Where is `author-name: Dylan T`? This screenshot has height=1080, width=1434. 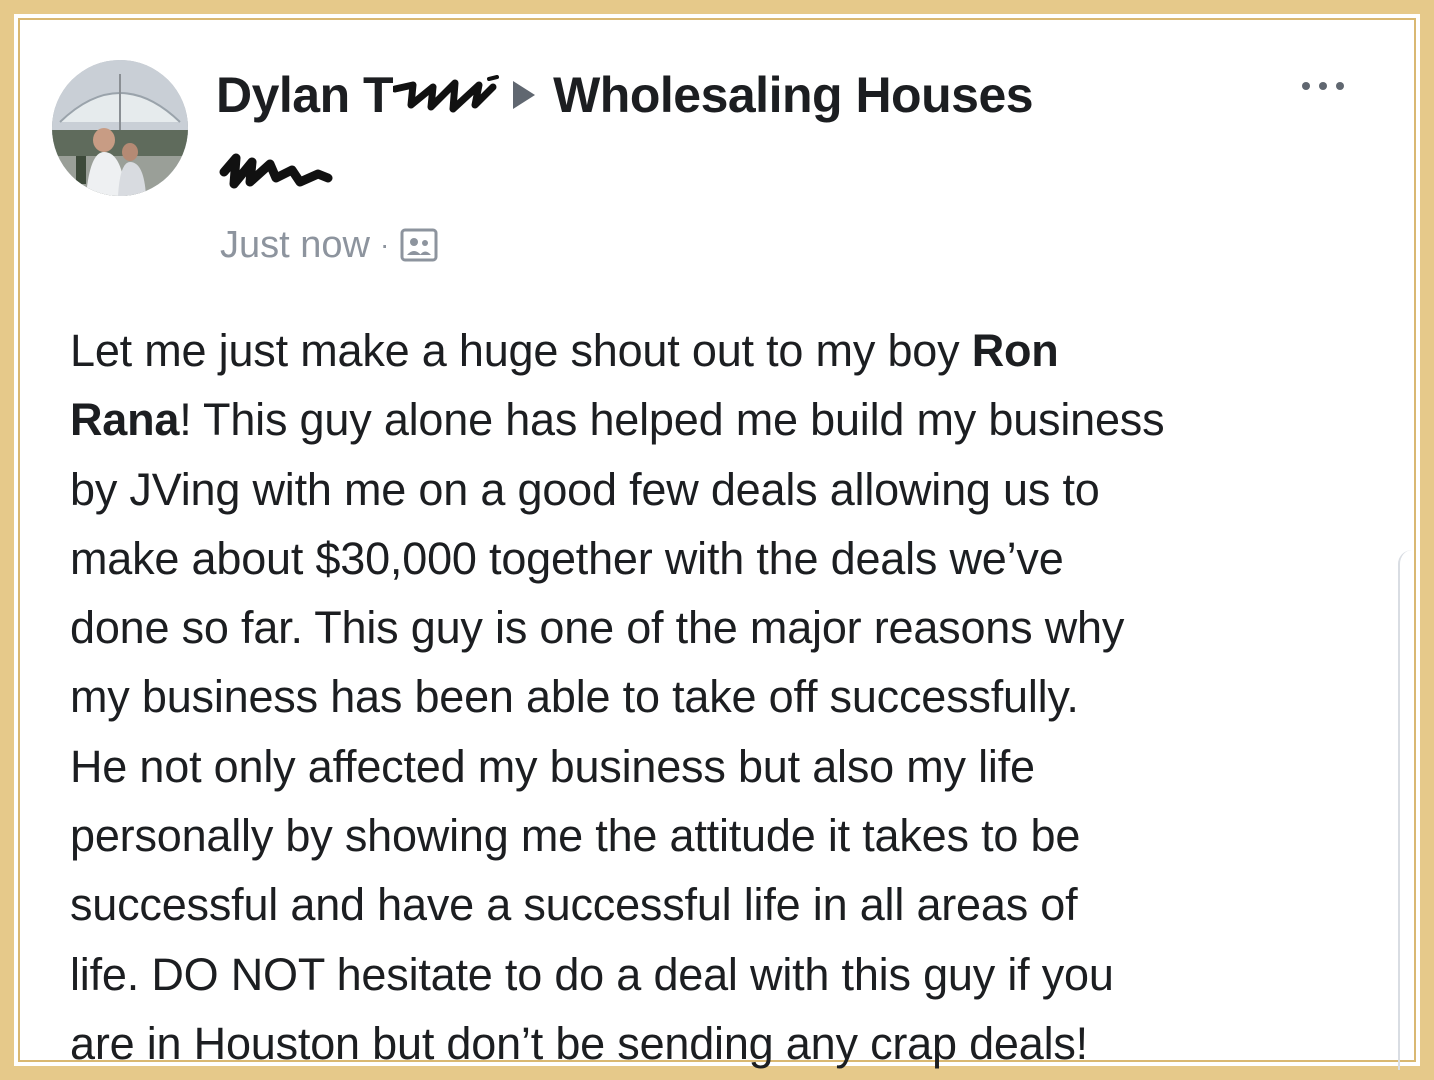
author-name: Dylan T is located at coordinates (305, 95).